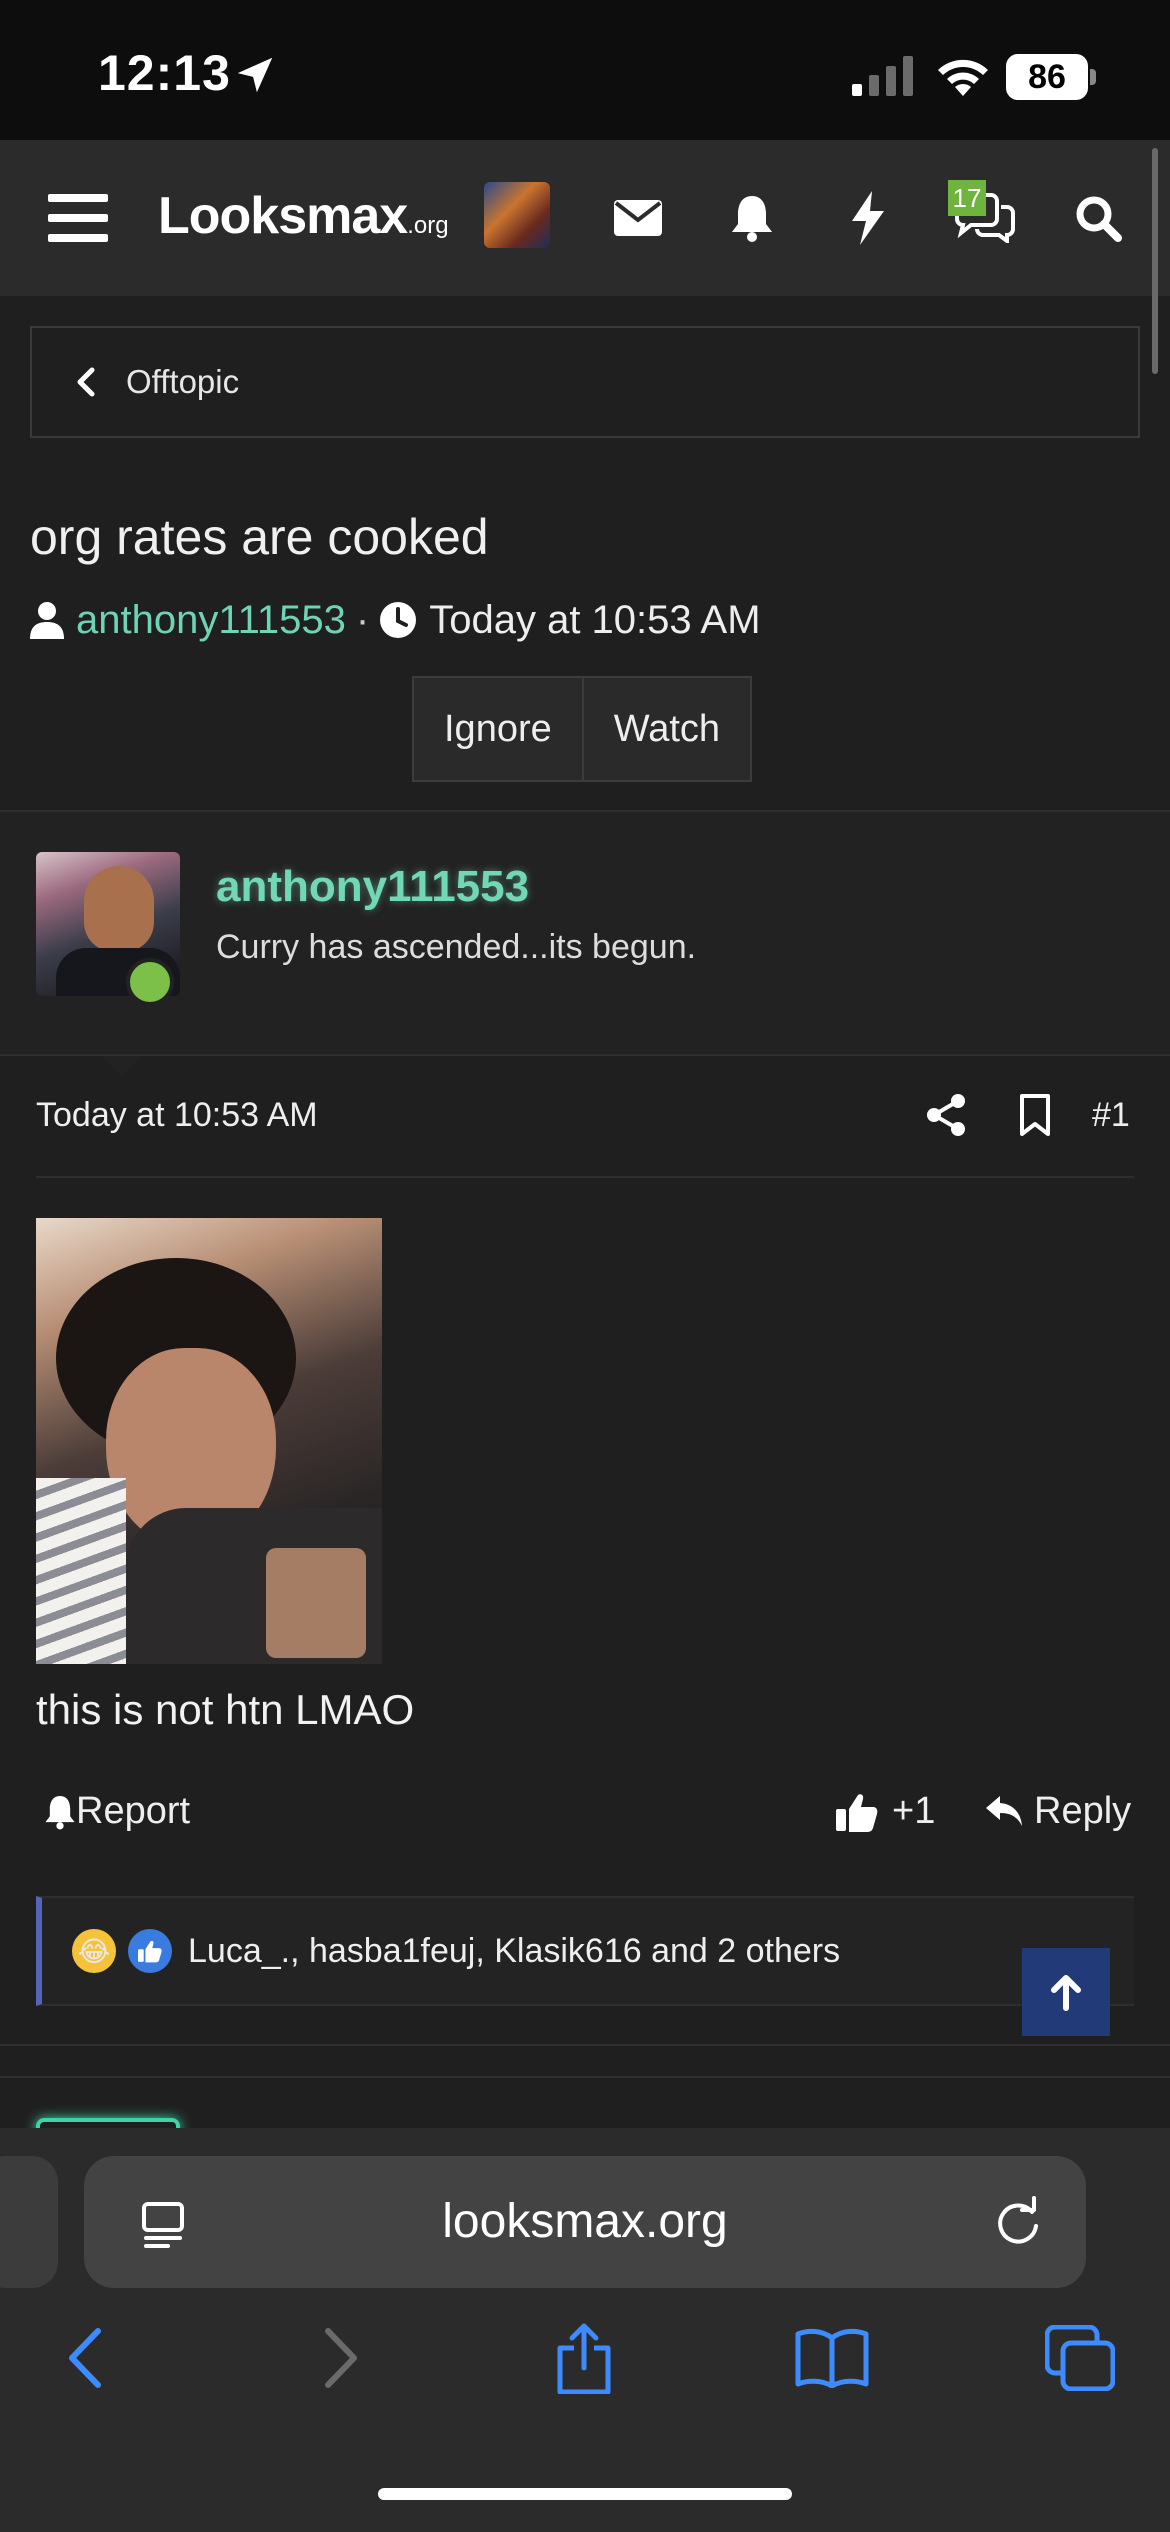 The width and height of the screenshot is (1170, 2532). What do you see at coordinates (225, 1709) in the screenshot?
I see `post-text: this is not htn LMAO` at bounding box center [225, 1709].